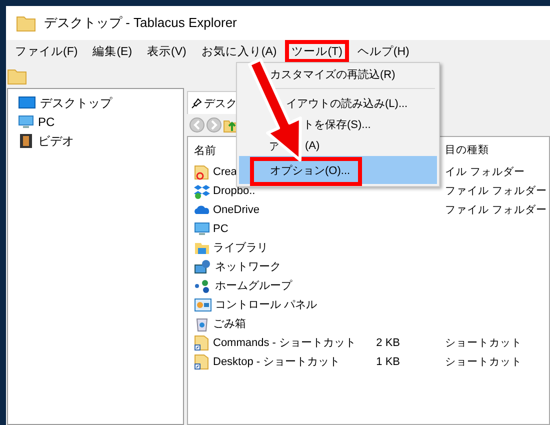 The height and width of the screenshot is (425, 550). Describe the element at coordinates (276, 361) in the screenshot. I see `file-name: Desktop - ショートカット` at that location.